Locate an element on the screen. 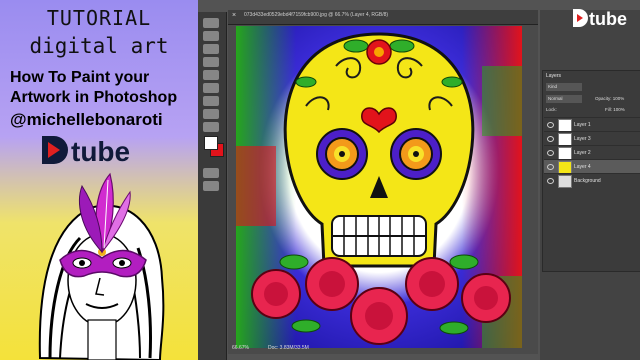  layer-name: Layer 4 is located at coordinates (582, 167).